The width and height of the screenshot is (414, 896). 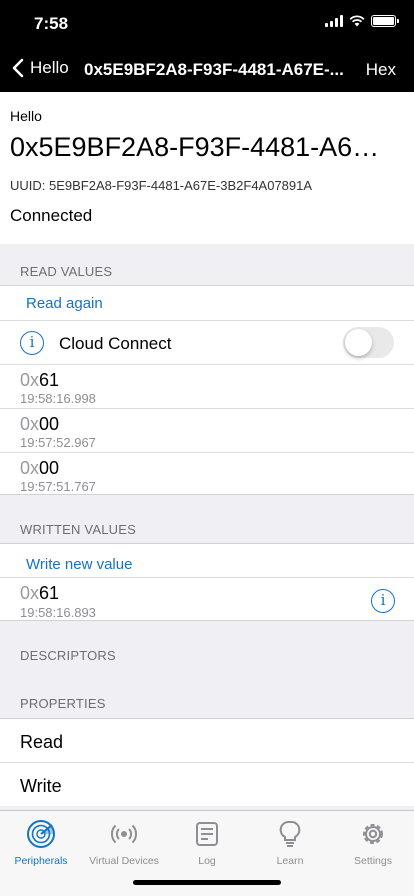 What do you see at coordinates (207, 882) in the screenshot?
I see `home-indicator` at bounding box center [207, 882].